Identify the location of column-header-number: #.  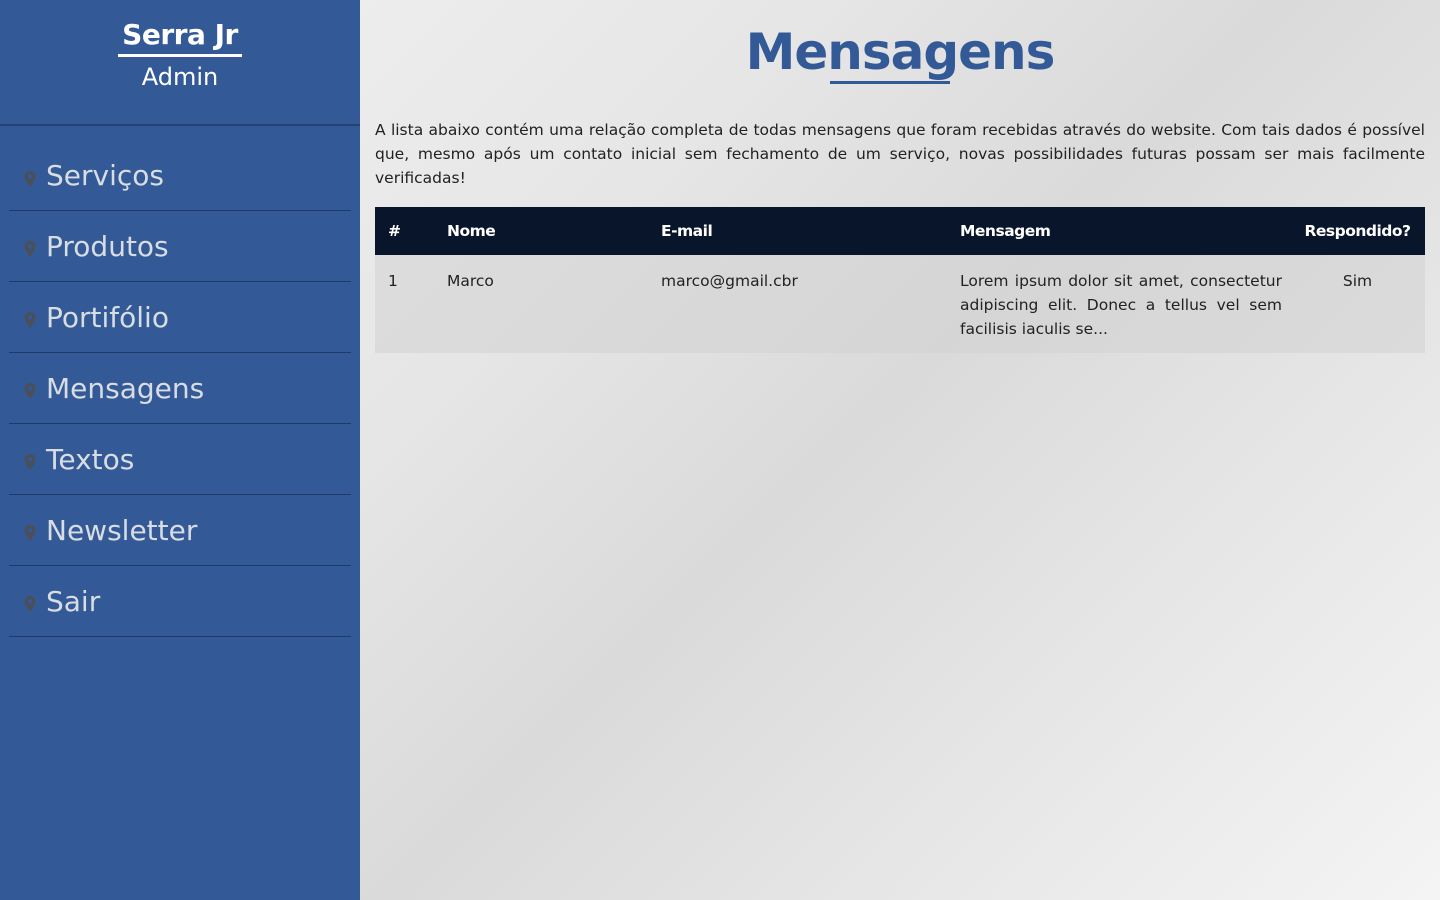
(394, 231).